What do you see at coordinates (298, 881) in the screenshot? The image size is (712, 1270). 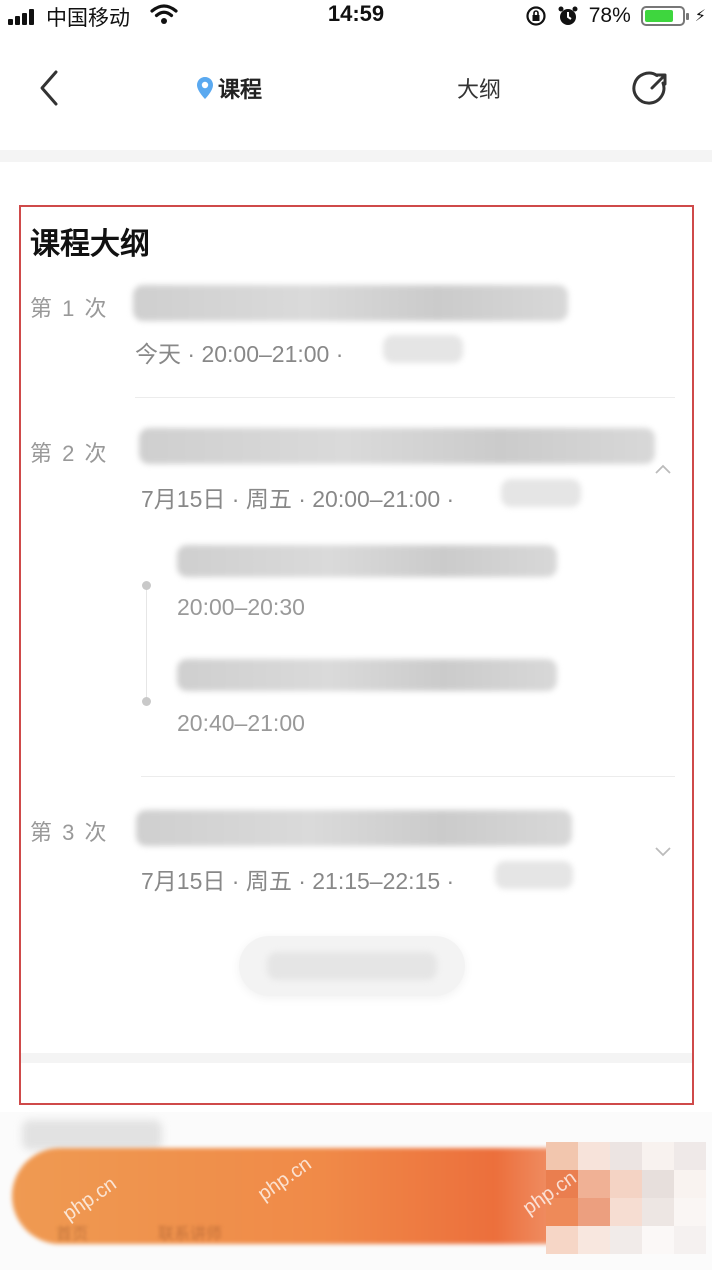 I see `lesson-meta: 7月15日 · 周五 · 21:15–22:15 ·` at bounding box center [298, 881].